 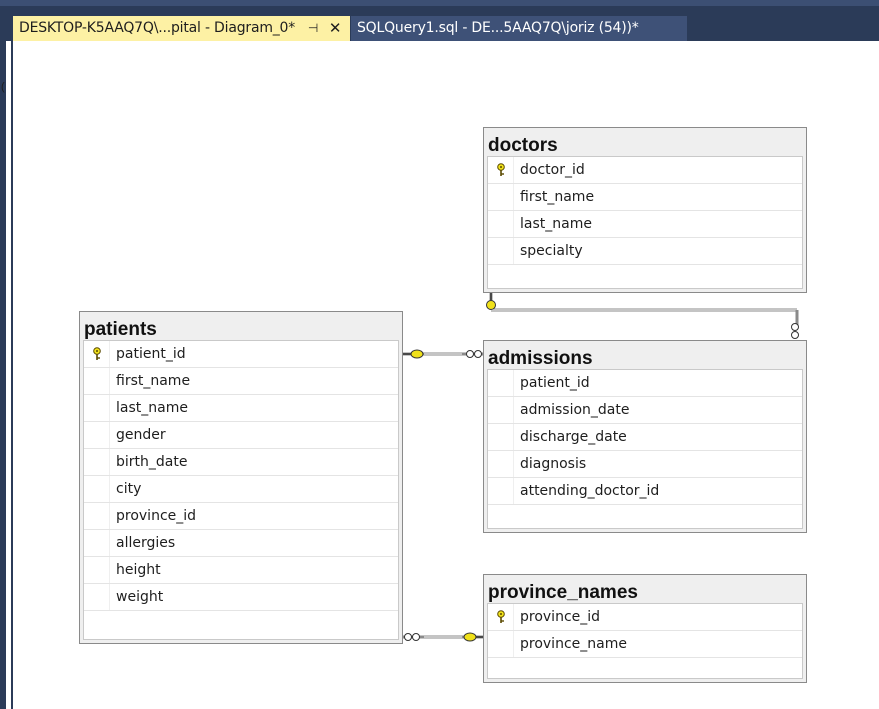 I want to click on column-name: attending_doctor_id, so click(x=590, y=491).